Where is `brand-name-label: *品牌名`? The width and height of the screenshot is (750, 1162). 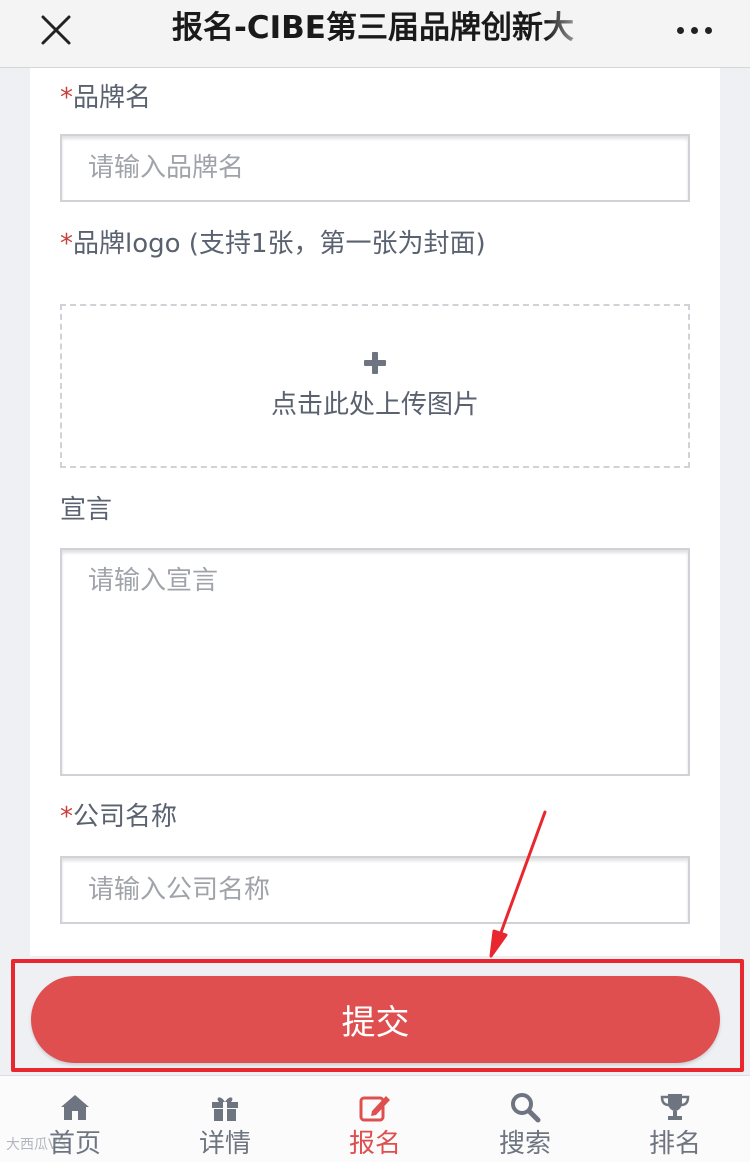
brand-name-label: *品牌名 is located at coordinates (105, 98).